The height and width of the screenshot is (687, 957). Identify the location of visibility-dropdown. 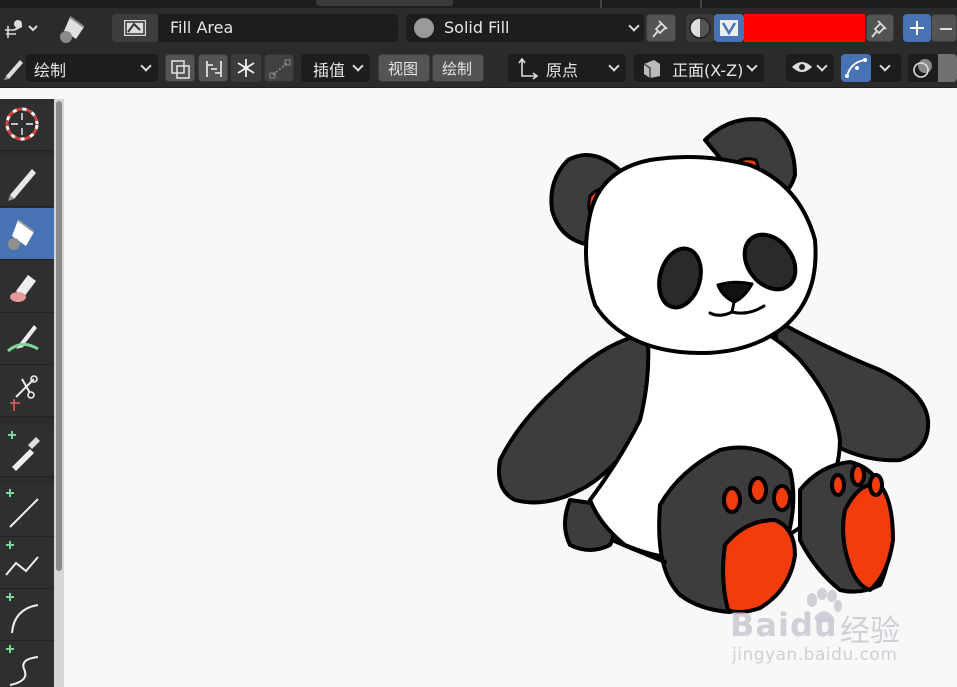
(810, 68).